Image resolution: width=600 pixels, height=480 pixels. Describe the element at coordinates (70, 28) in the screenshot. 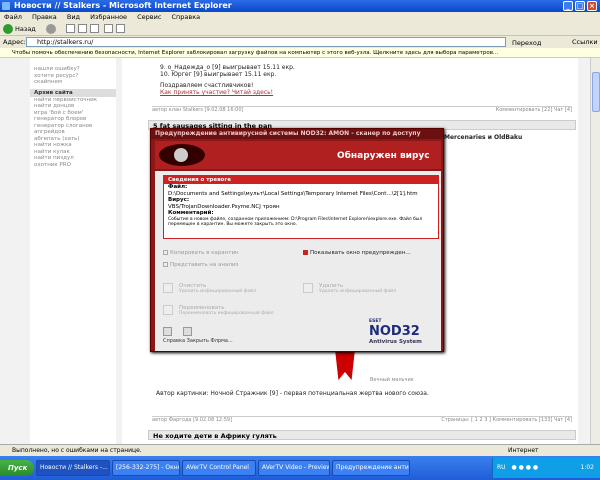

I see `stop-icon` at that location.